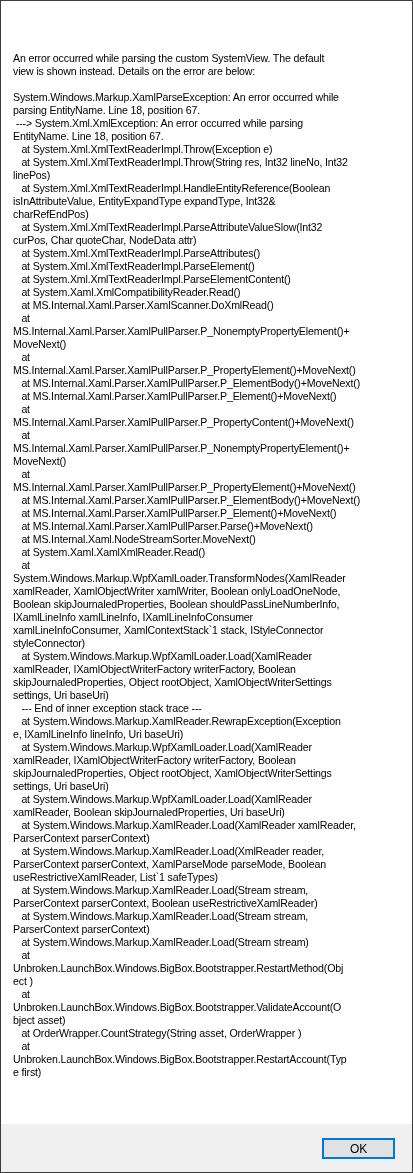  I want to click on error-text-line: linePos), so click(32, 175).